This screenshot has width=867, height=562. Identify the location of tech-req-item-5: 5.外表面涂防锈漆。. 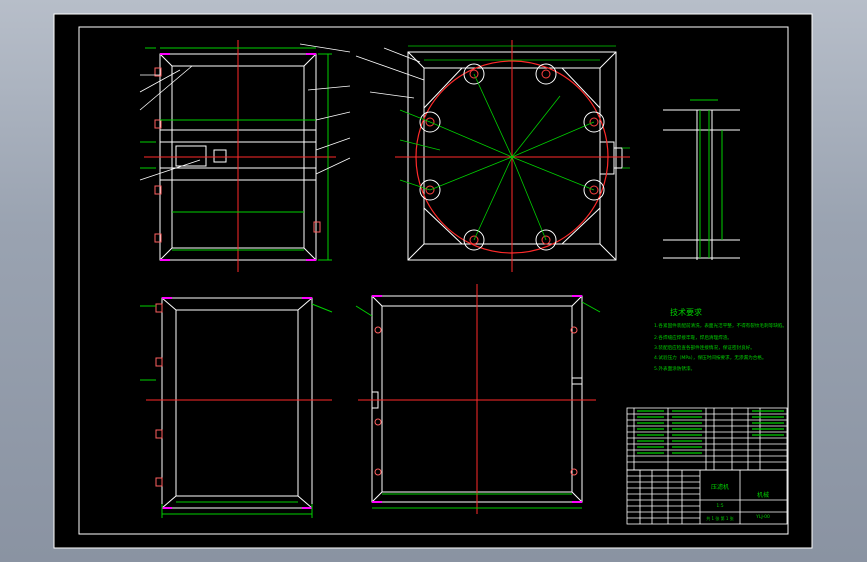
(674, 368).